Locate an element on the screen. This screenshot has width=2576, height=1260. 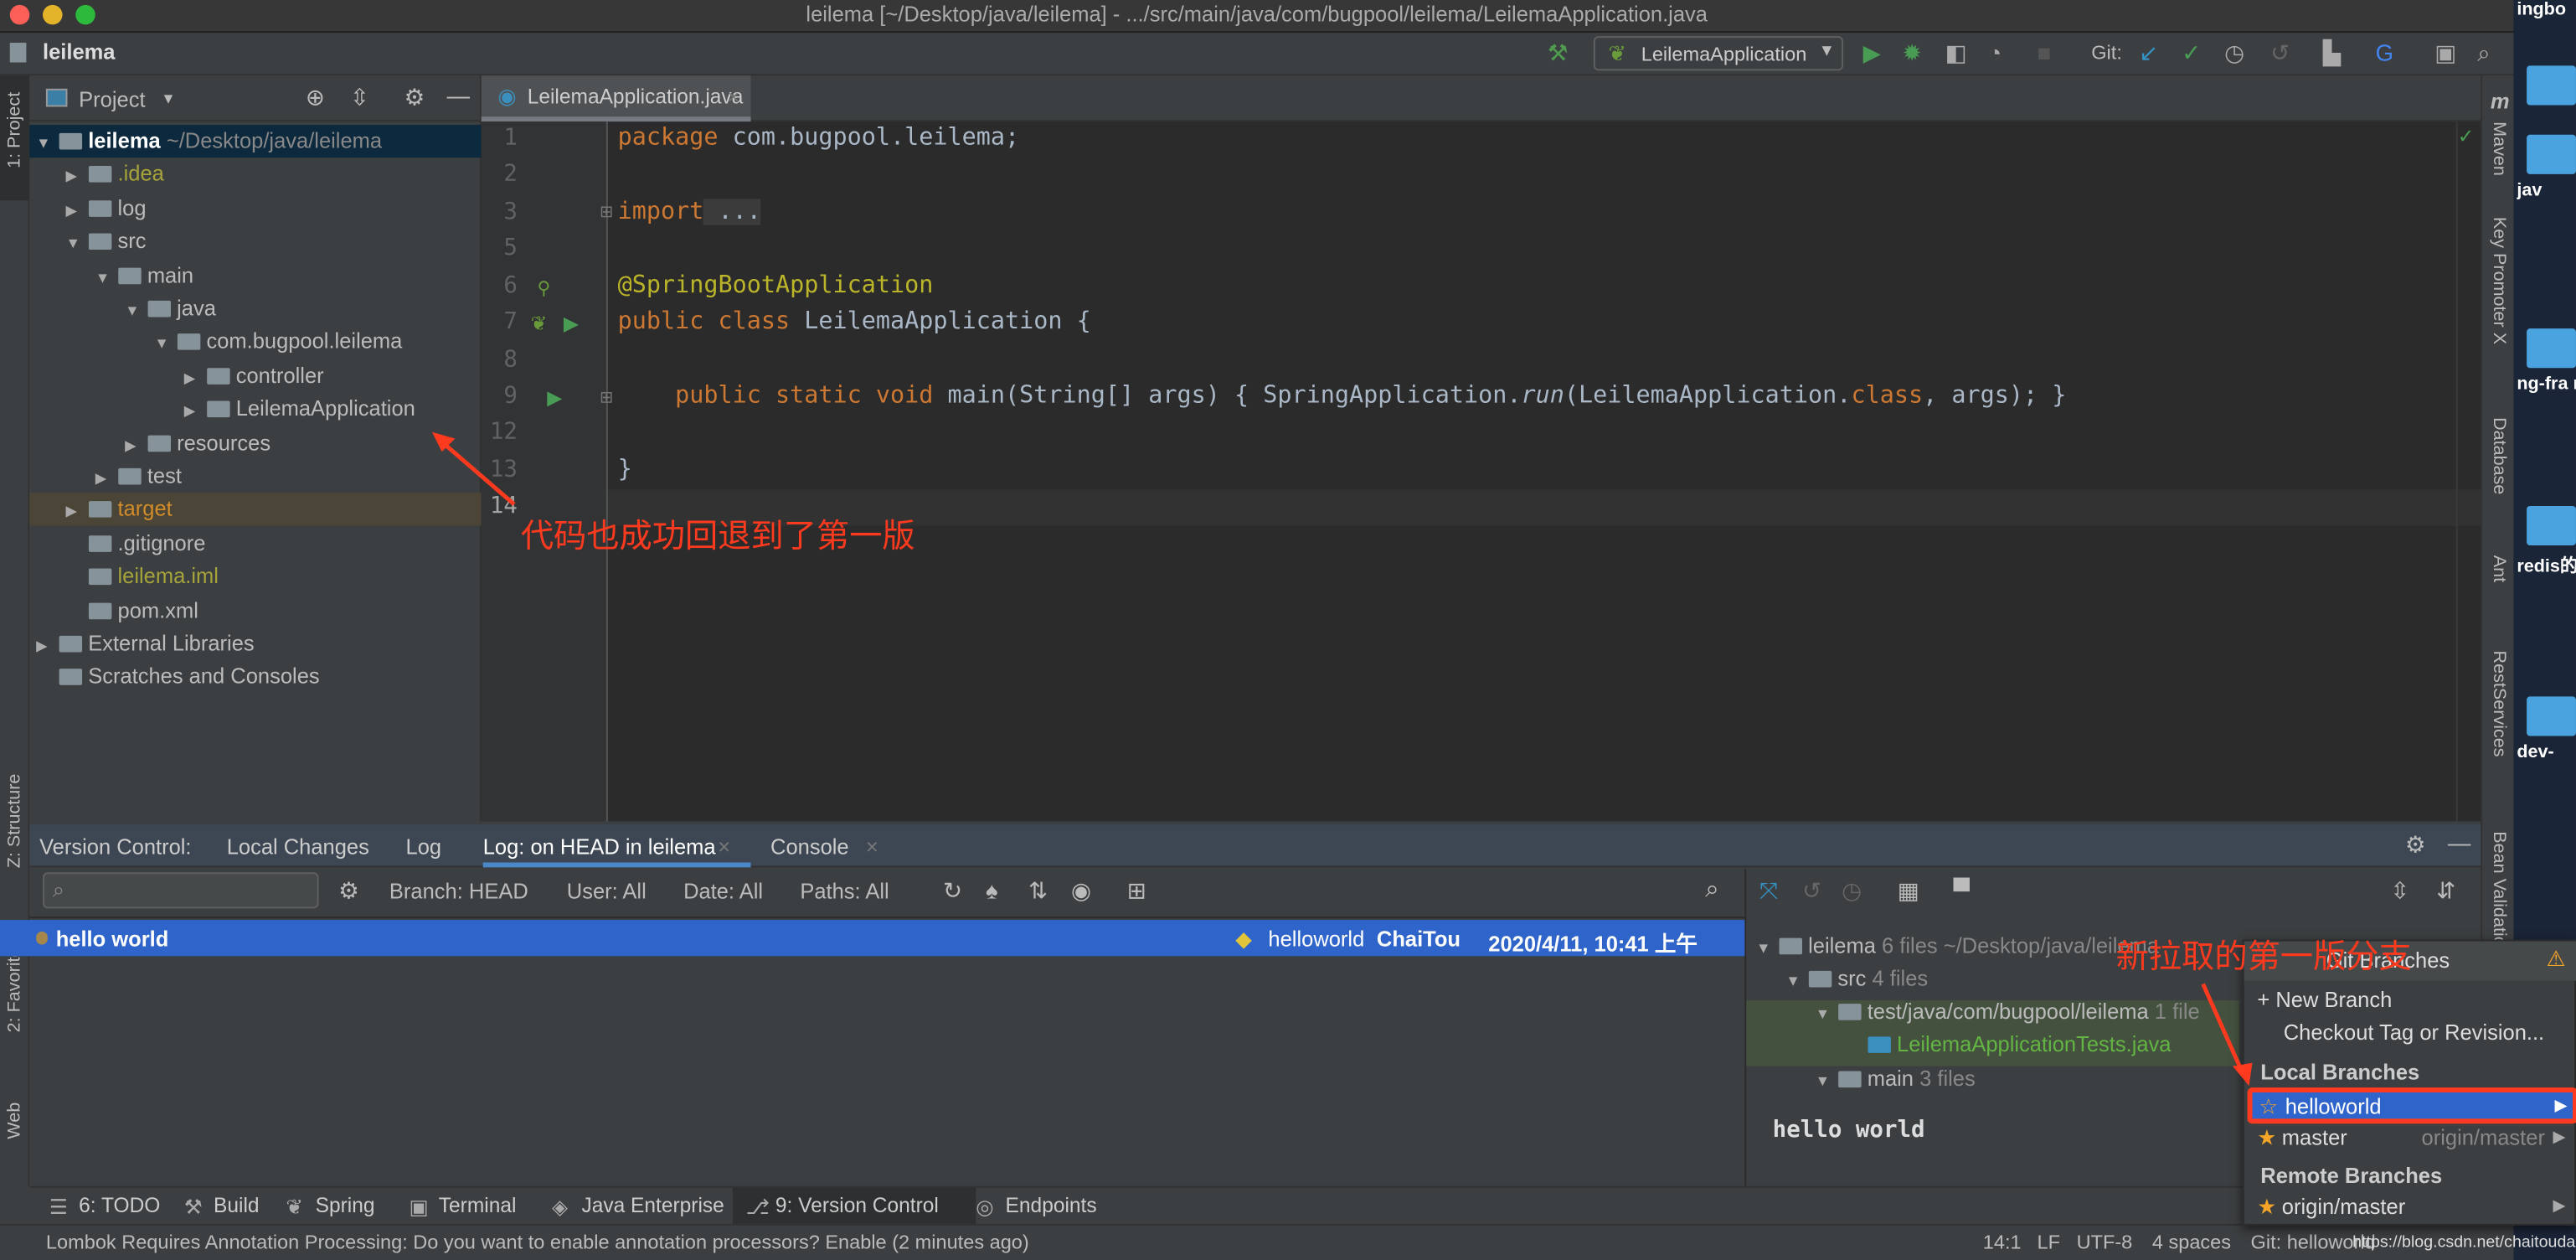
tool-window-button: Terminal is located at coordinates (478, 1206).